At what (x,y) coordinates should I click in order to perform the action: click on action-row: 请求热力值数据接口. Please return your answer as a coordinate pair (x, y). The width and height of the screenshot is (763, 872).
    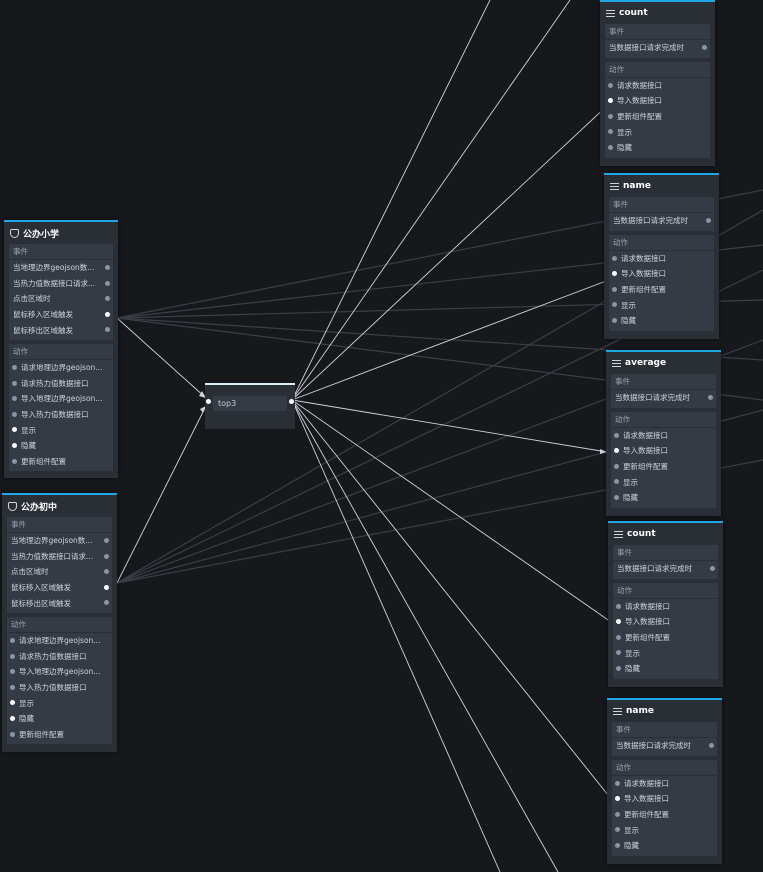
    Looking at the image, I should click on (61, 384).